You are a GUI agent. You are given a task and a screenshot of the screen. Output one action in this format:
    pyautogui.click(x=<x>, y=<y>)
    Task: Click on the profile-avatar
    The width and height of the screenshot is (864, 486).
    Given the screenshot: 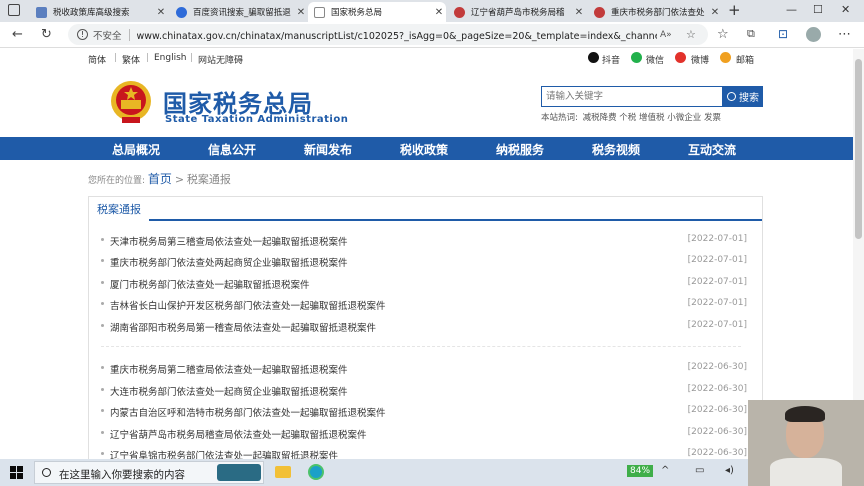 What is the action you would take?
    pyautogui.click(x=813, y=34)
    